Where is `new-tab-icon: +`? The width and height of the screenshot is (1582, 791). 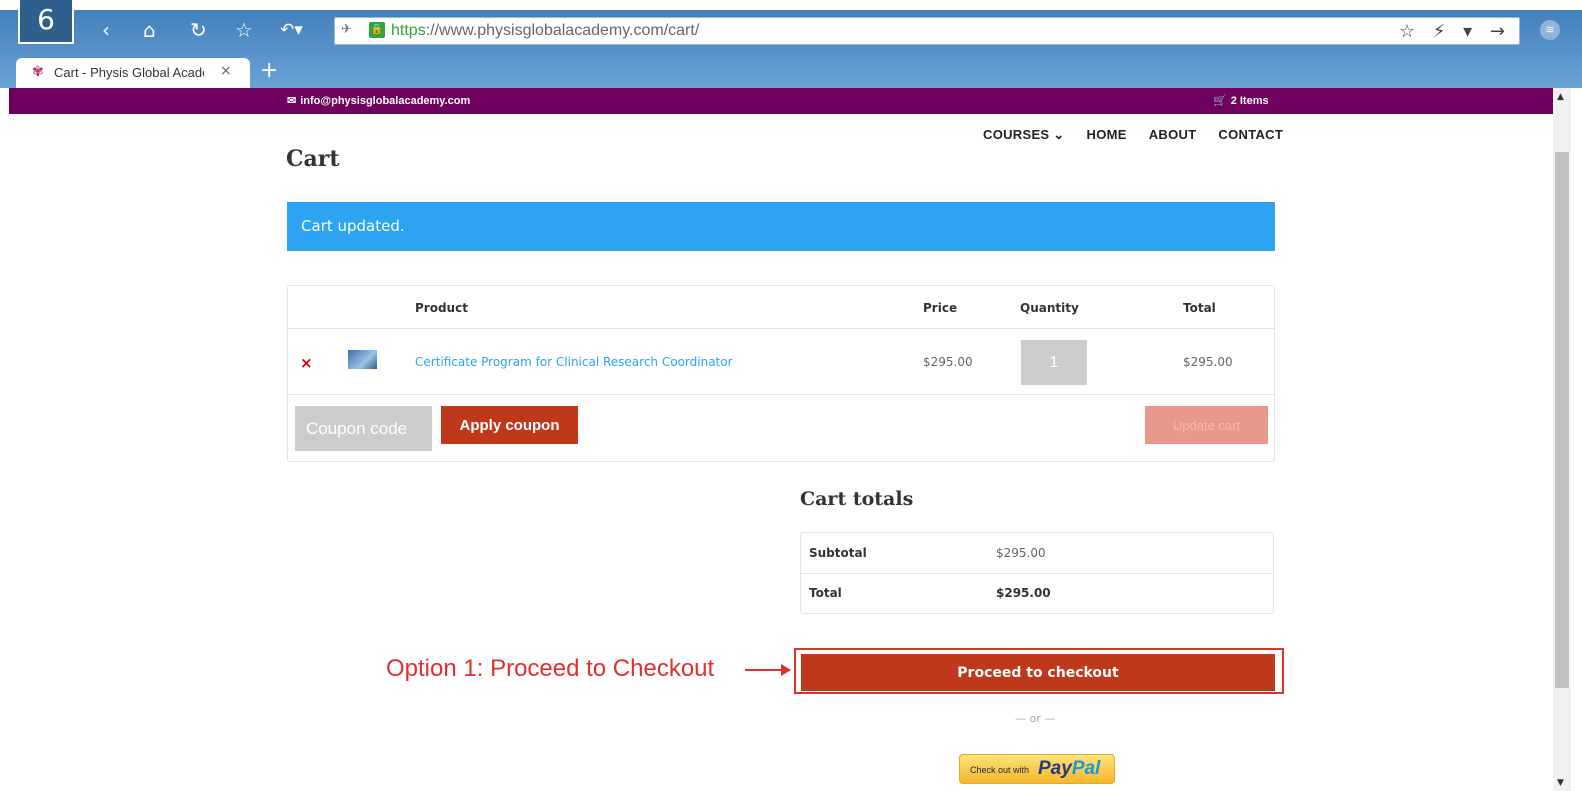 new-tab-icon: + is located at coordinates (269, 70).